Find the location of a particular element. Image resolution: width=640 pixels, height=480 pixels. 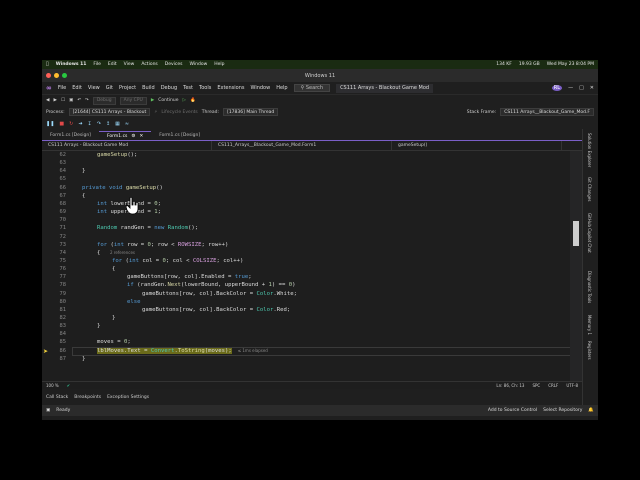

menu-project: Project is located at coordinates (127, 88).